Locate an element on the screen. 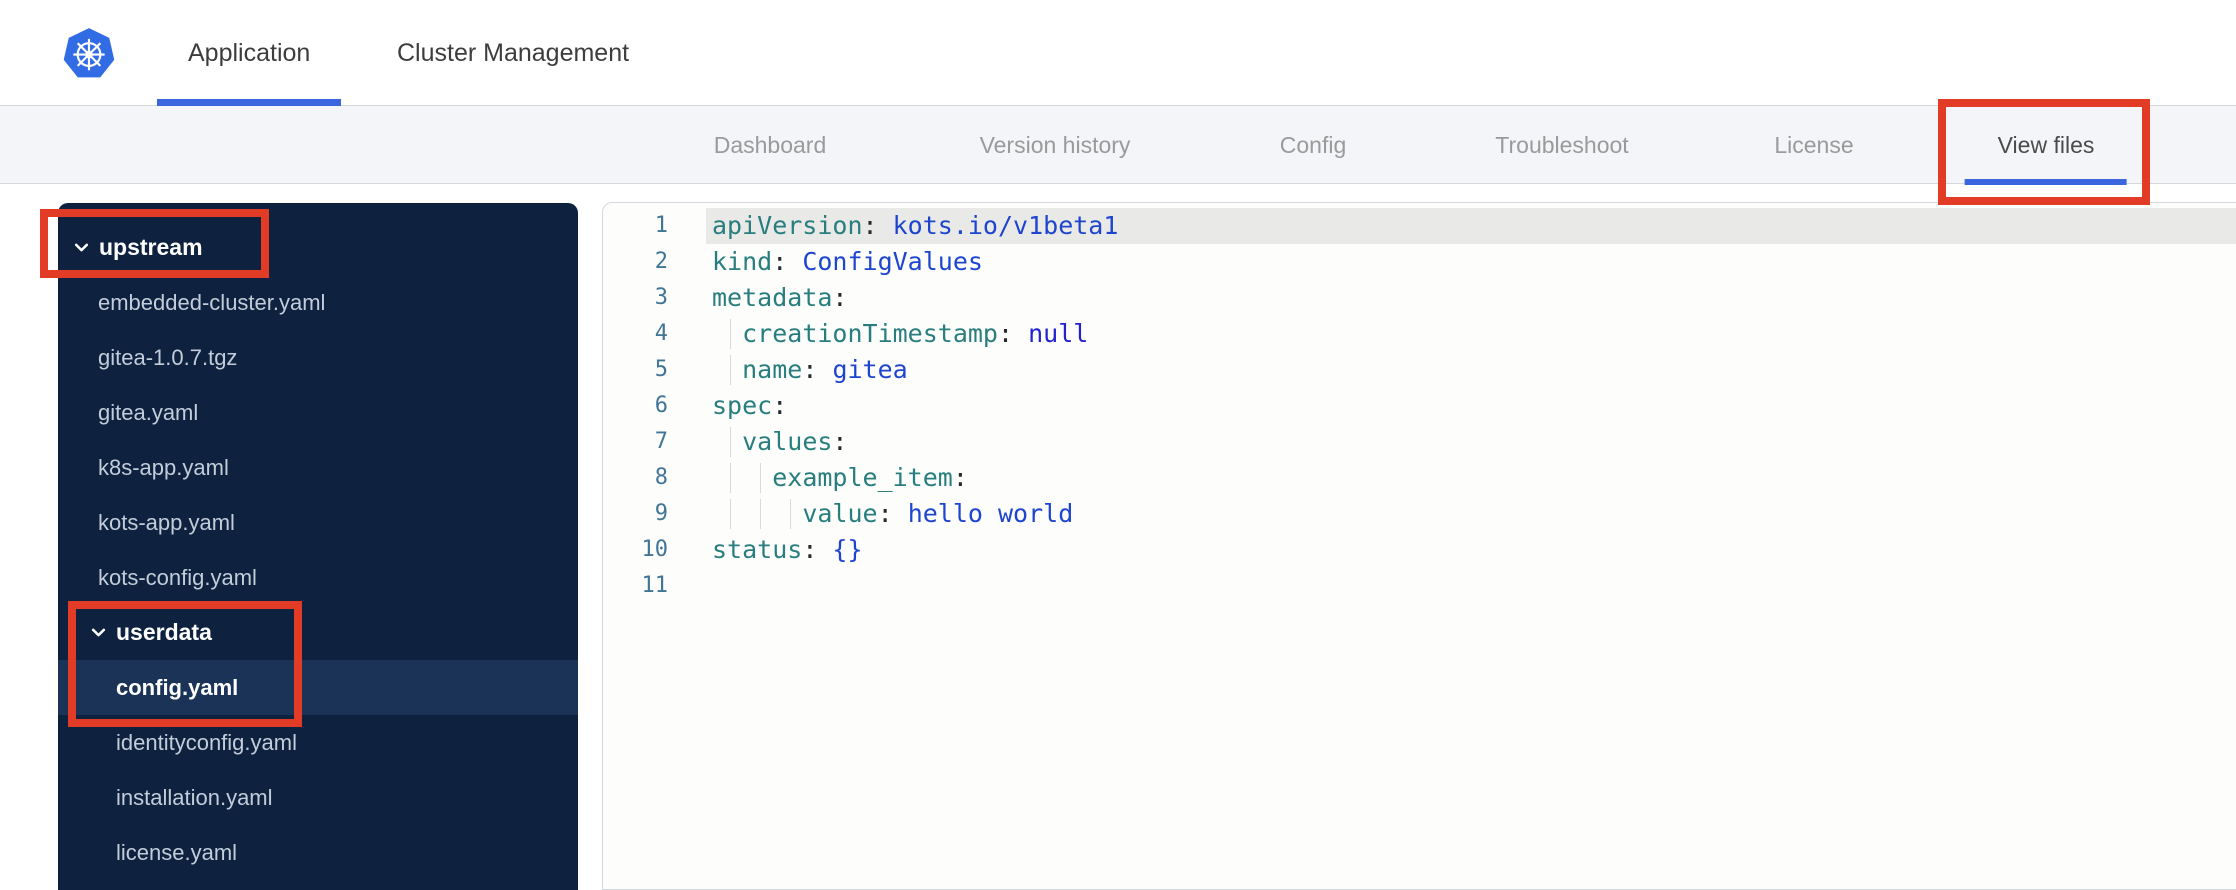 The width and height of the screenshot is (2236, 890). line-number: 8 is located at coordinates (661, 477).